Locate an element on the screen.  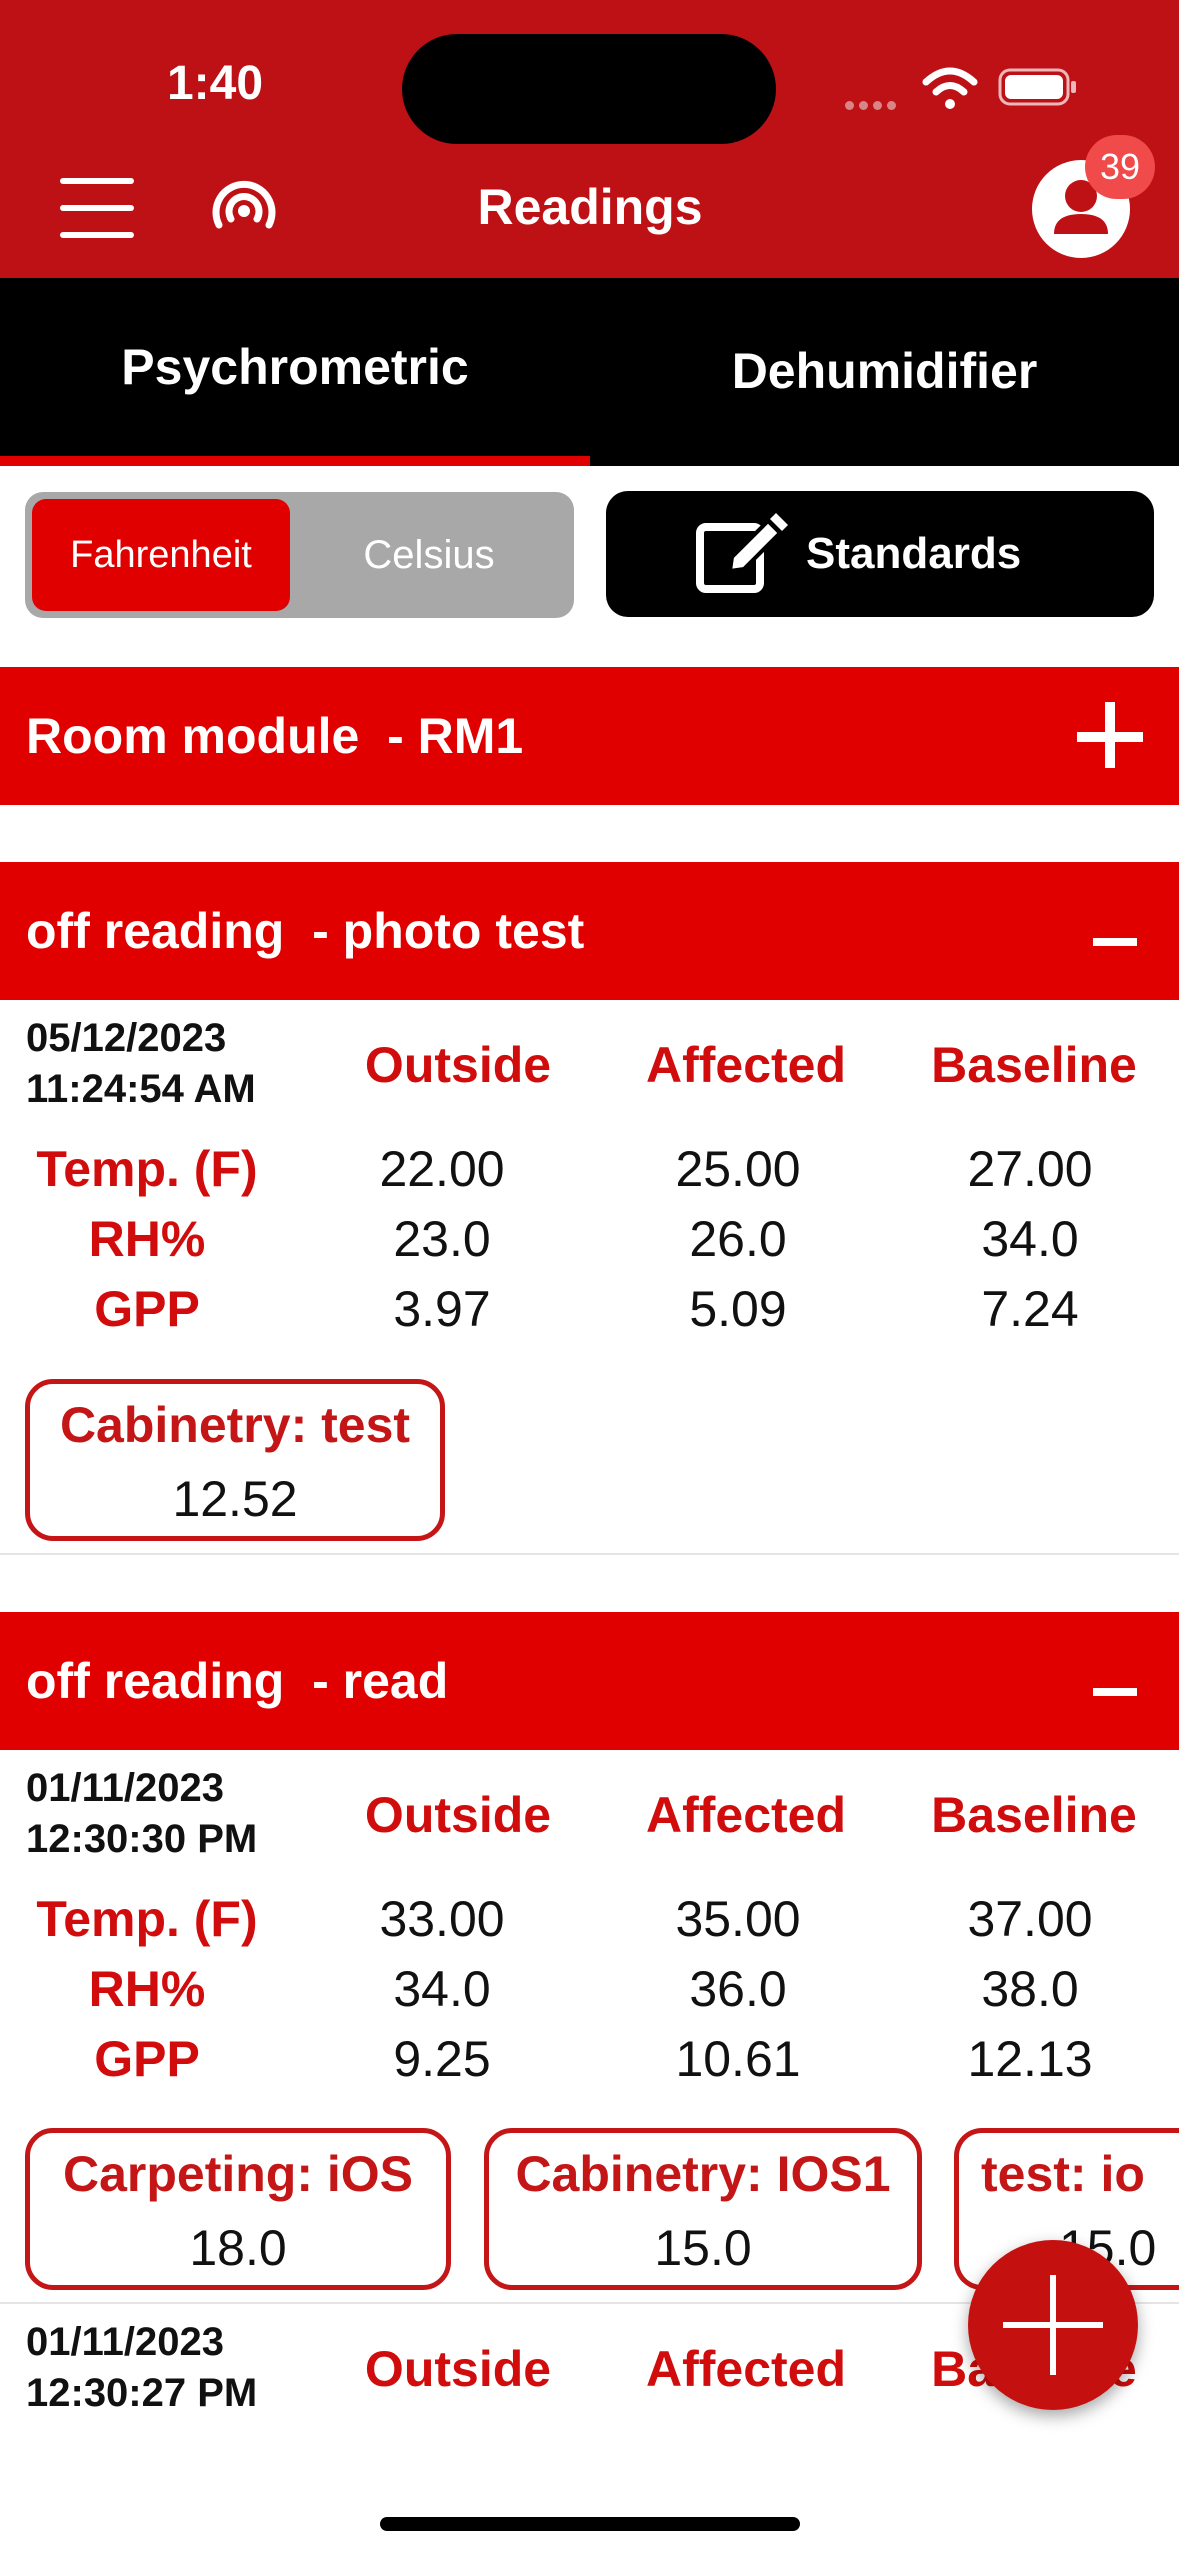
status-time: 1:40 is located at coordinates (215, 83).